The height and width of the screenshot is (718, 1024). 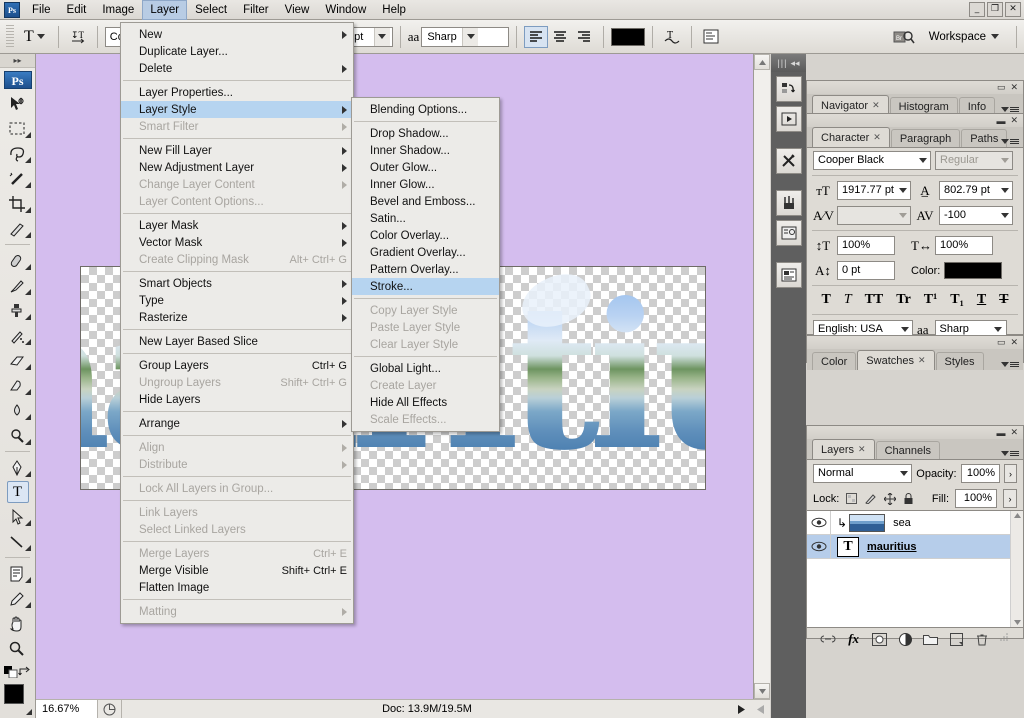 What do you see at coordinates (17, 335) in the screenshot?
I see `history-brush-tool` at bounding box center [17, 335].